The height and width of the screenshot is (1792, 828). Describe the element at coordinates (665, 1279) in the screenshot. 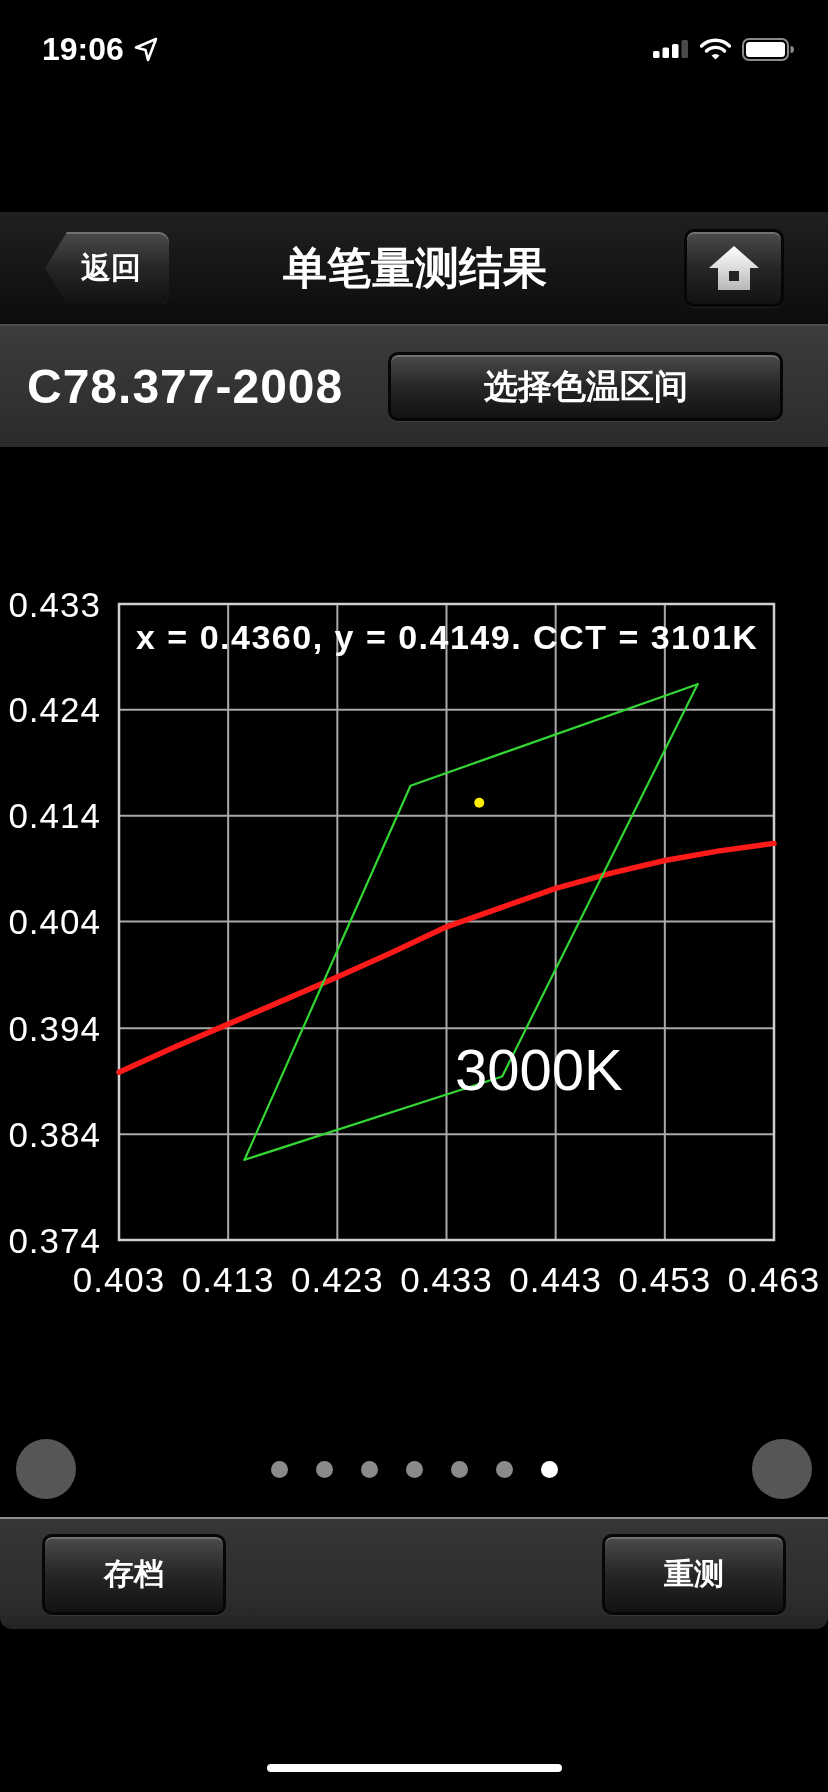

I see `x-tick-label: 0.453` at that location.